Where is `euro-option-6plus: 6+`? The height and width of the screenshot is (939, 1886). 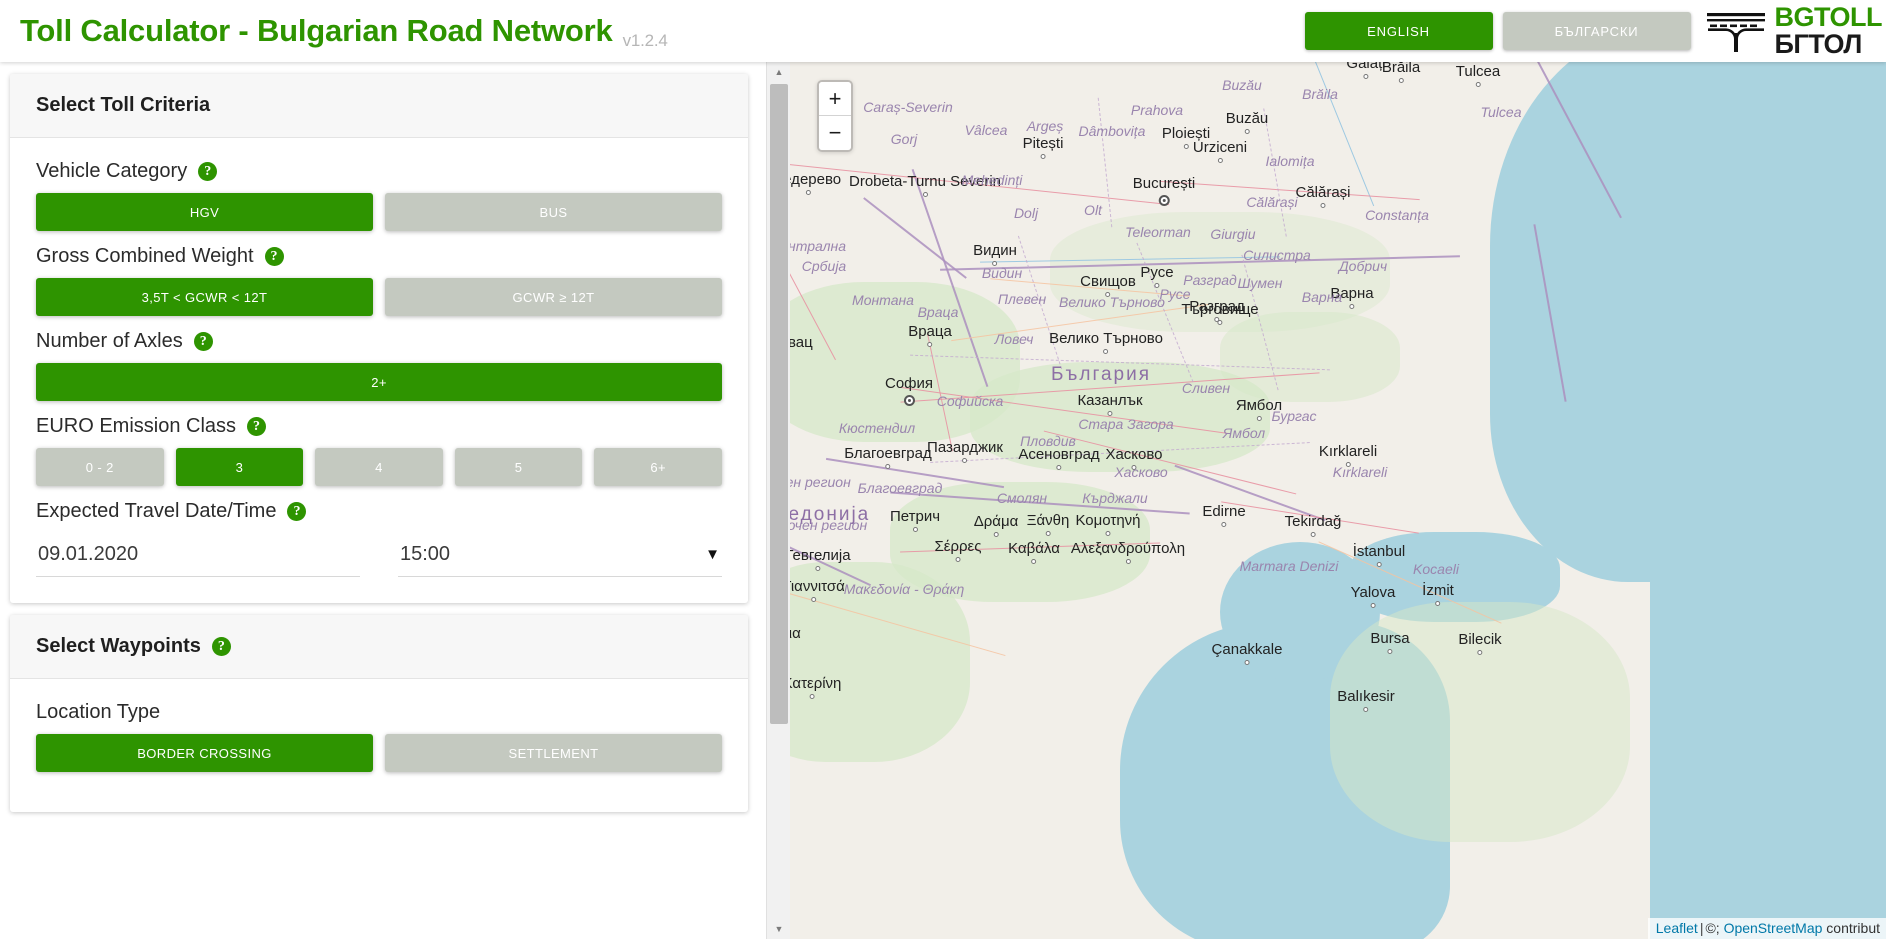 euro-option-6plus: 6+ is located at coordinates (658, 467).